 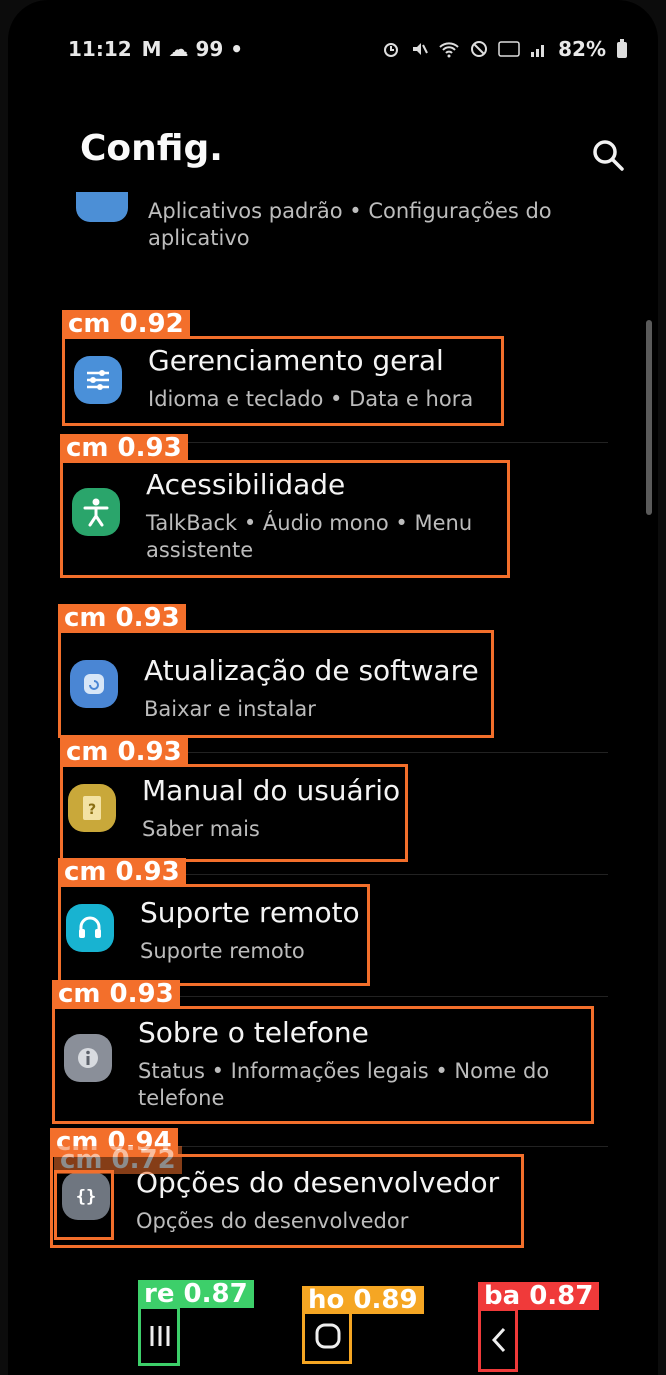 I want to click on headset-icon, so click(x=90, y=928).